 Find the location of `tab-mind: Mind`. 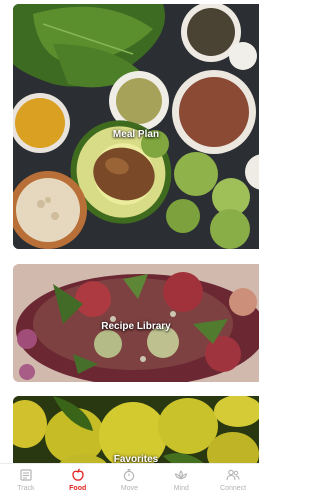

tab-mind: Mind is located at coordinates (181, 481).